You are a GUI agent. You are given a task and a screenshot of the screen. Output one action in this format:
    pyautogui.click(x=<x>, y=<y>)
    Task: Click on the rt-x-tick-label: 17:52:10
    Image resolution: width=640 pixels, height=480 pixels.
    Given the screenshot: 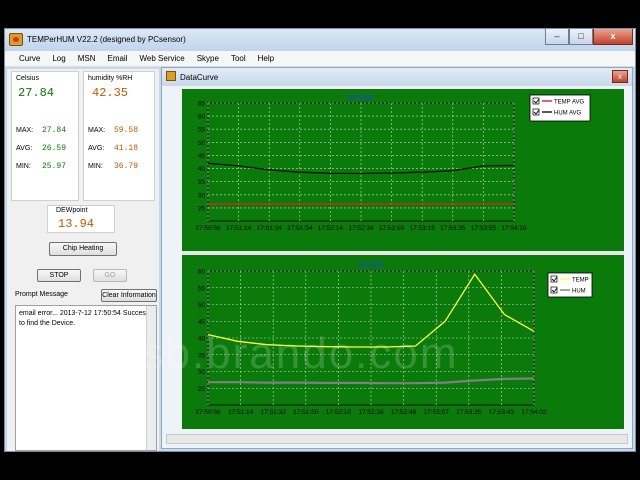 What is the action you would take?
    pyautogui.click(x=339, y=412)
    